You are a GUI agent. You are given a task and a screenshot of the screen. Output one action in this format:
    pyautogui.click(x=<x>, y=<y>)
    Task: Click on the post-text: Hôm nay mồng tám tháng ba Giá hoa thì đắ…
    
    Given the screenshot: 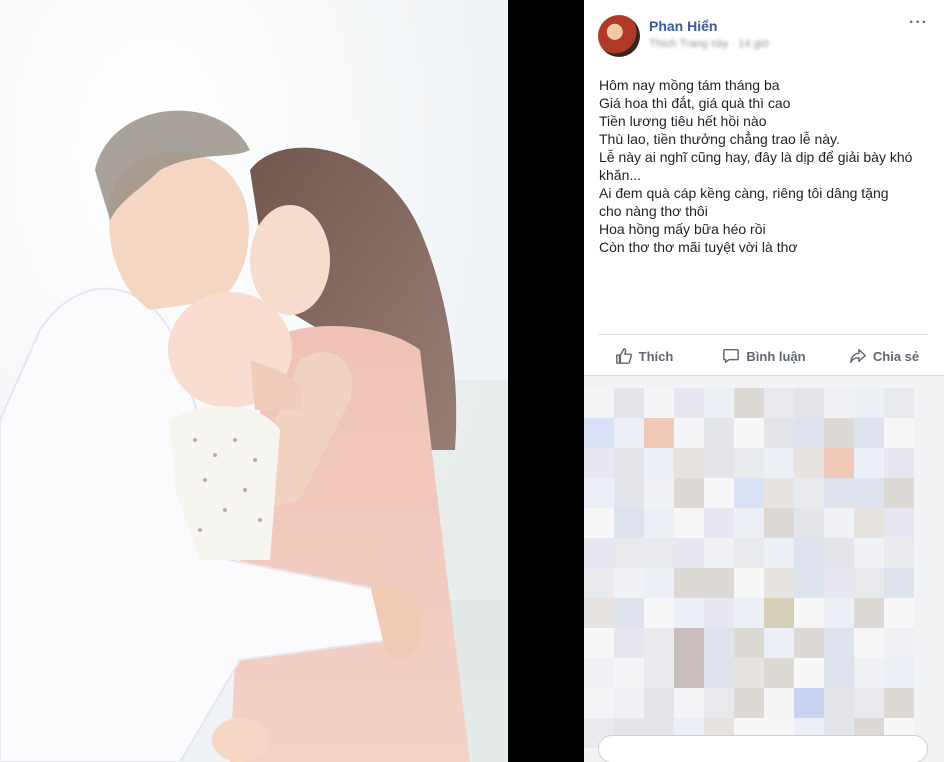 What is the action you would take?
    pyautogui.click(x=764, y=166)
    